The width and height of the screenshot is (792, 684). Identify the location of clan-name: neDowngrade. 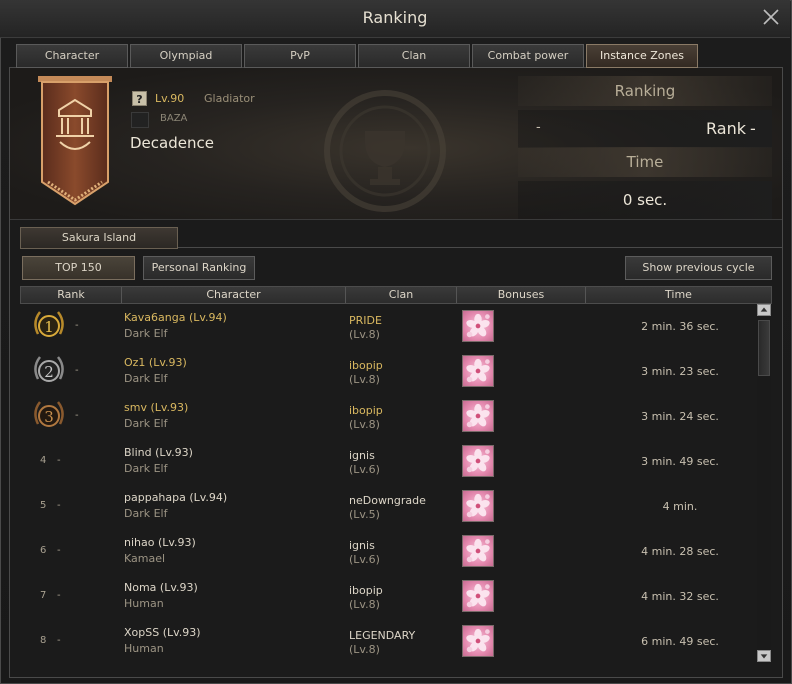
(387, 500).